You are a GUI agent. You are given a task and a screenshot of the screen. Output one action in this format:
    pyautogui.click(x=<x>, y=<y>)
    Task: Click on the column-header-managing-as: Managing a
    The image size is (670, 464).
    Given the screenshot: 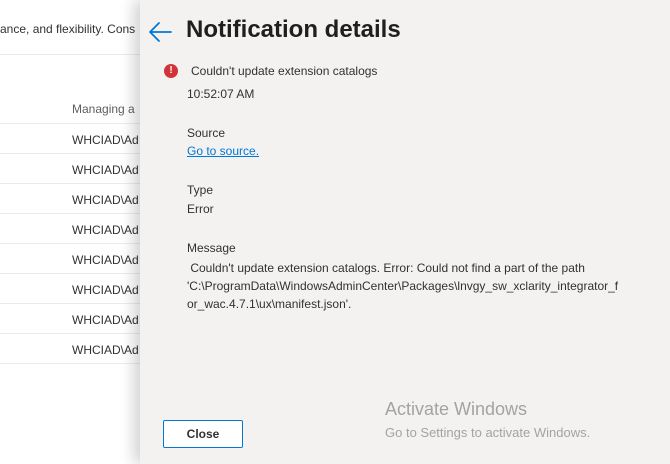 What is the action you would take?
    pyautogui.click(x=103, y=109)
    